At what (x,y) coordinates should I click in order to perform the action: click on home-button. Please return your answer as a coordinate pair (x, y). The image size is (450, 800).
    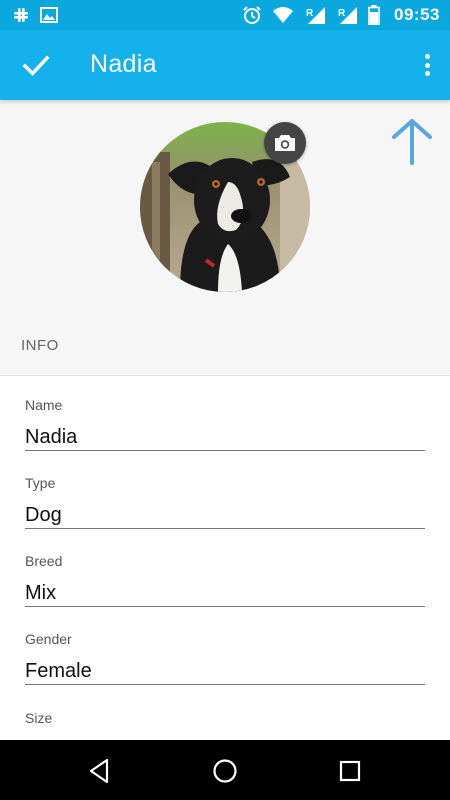
    Looking at the image, I should click on (225, 771).